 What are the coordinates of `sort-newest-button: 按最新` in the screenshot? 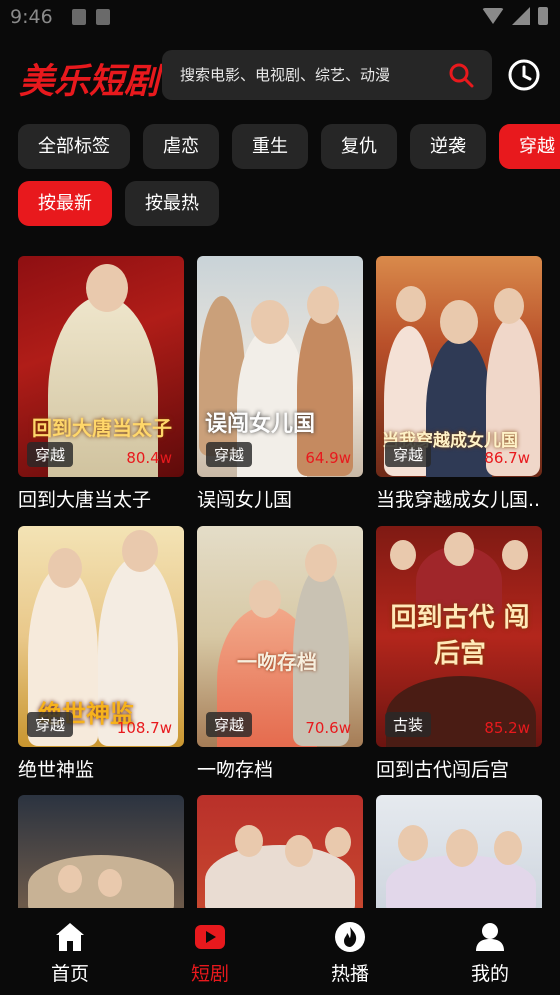 It's located at (65, 203).